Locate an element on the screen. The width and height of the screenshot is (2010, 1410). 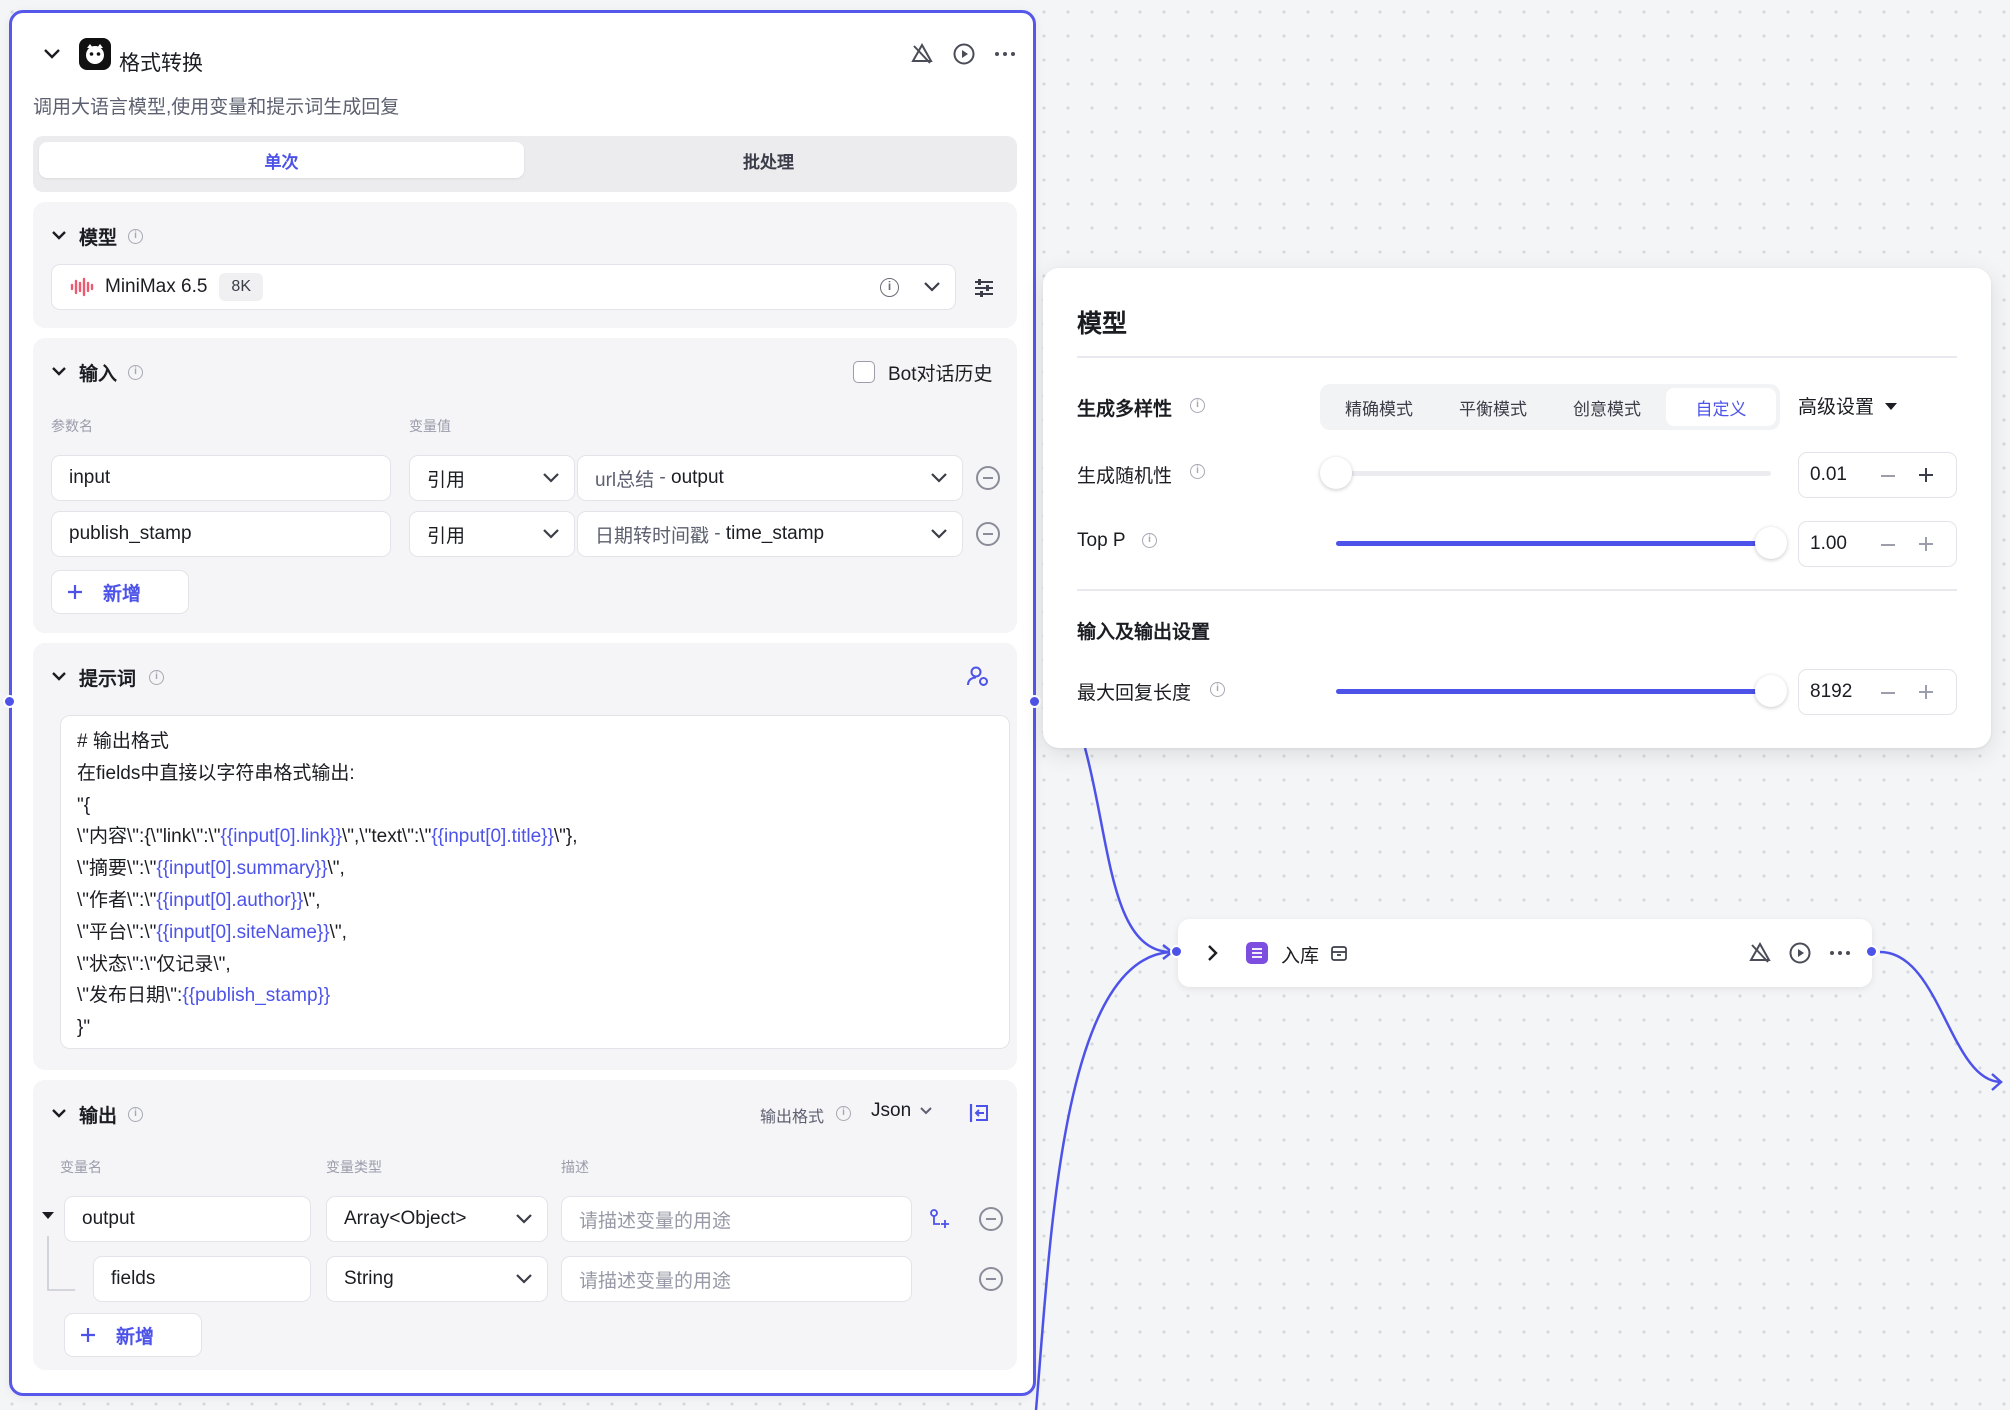
output-var-name-input: fields is located at coordinates (202, 1279).